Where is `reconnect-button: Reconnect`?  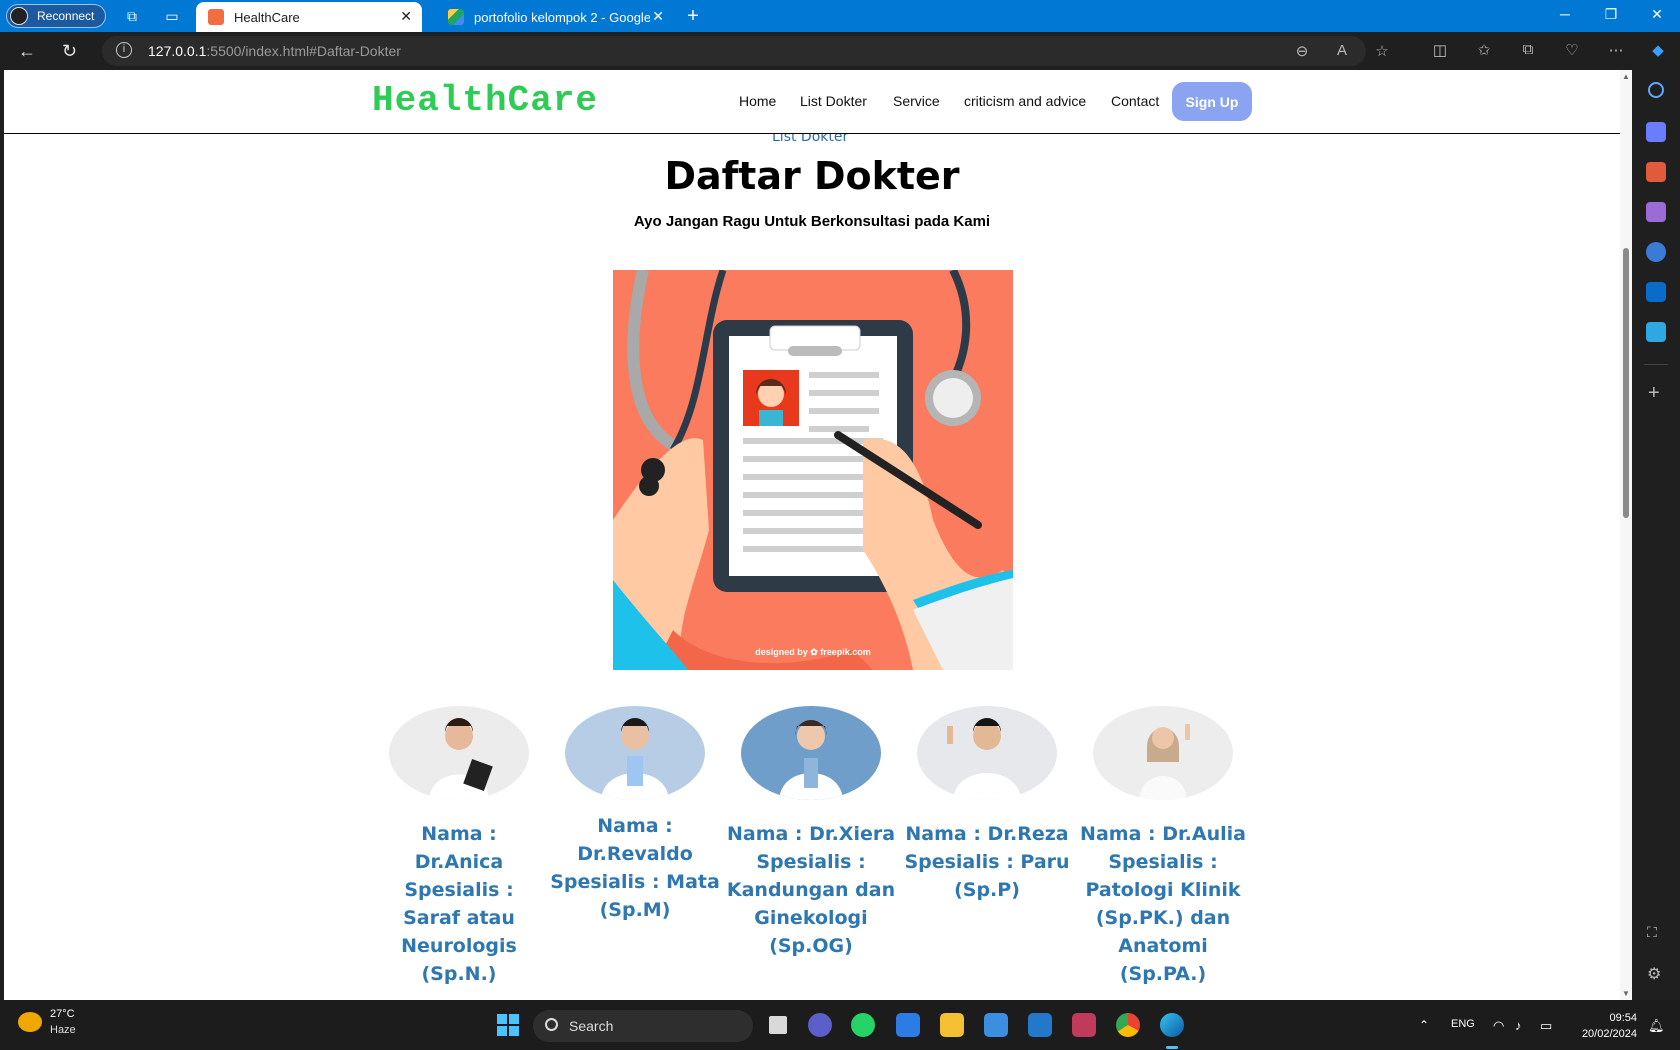 reconnect-button: Reconnect is located at coordinates (56, 16).